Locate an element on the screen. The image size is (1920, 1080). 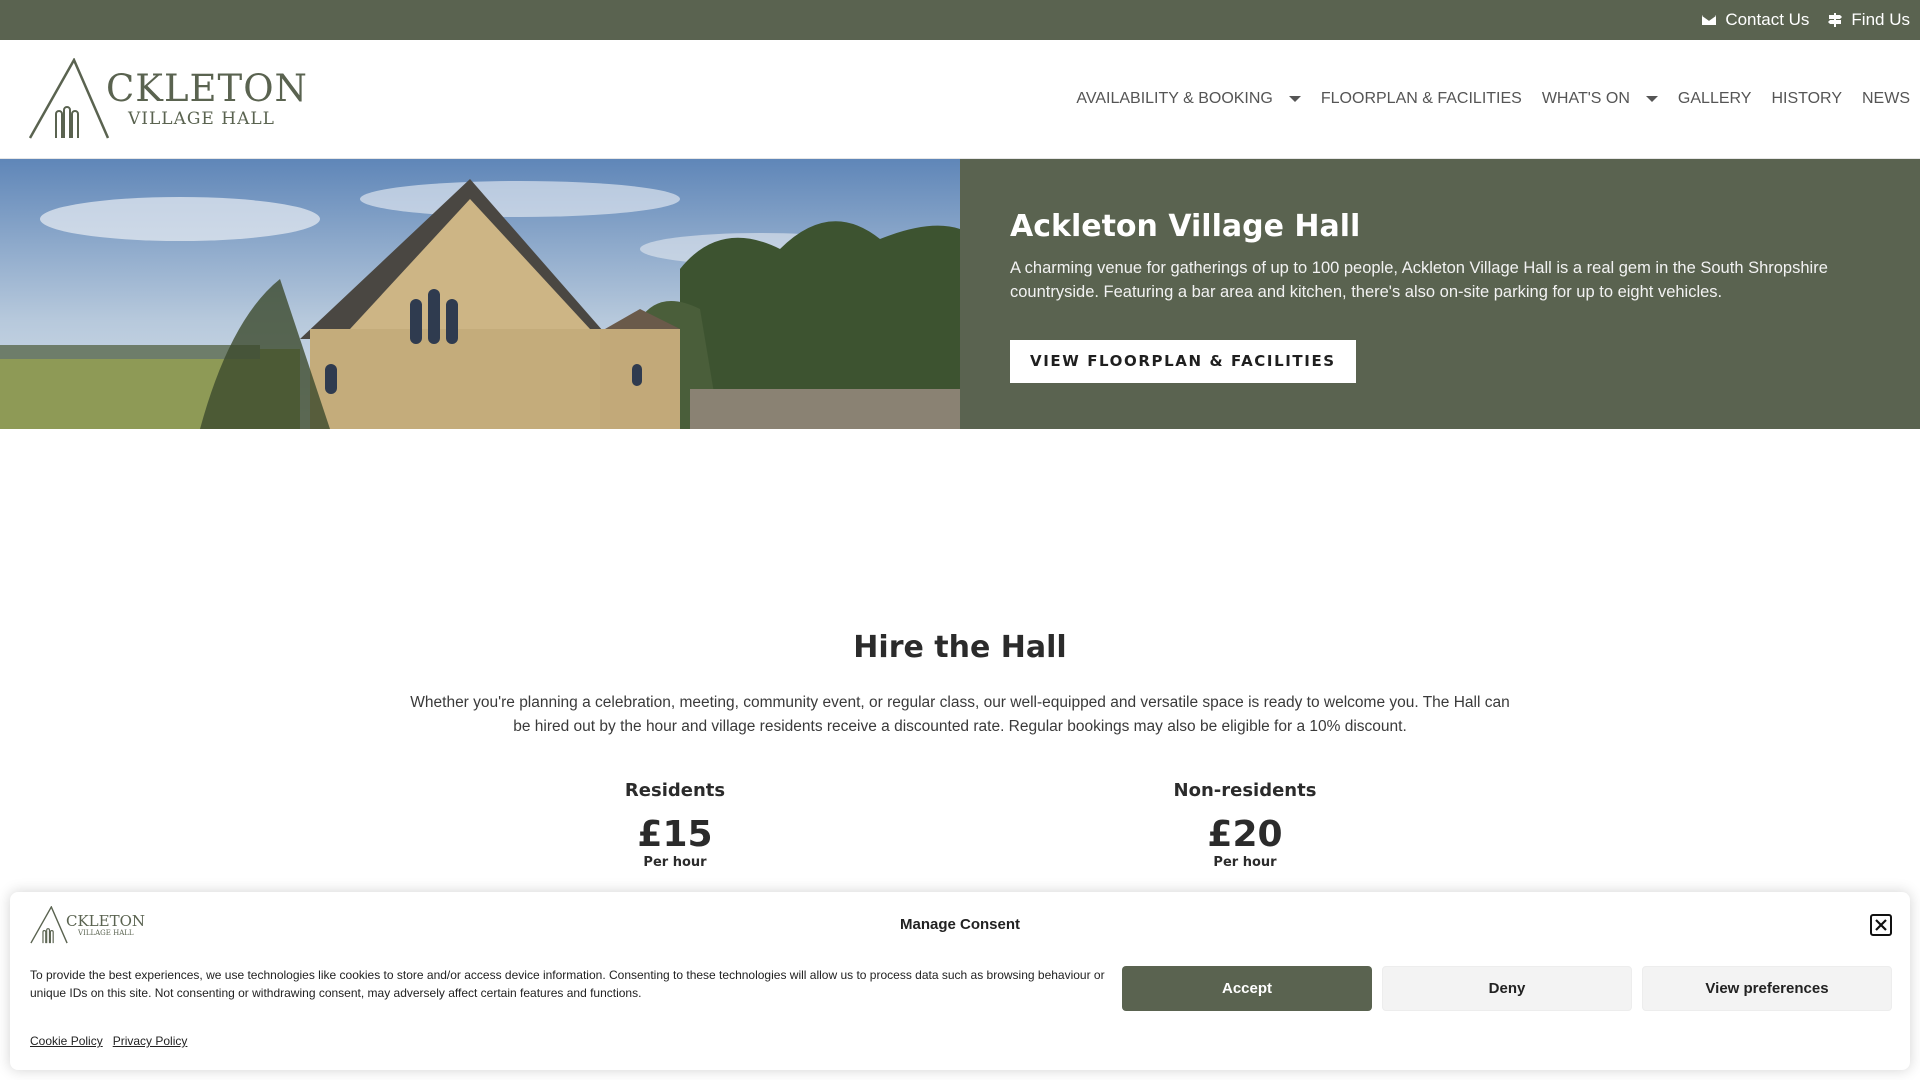
hero-title: Ackleton Village Hall is located at coordinates (1185, 226).